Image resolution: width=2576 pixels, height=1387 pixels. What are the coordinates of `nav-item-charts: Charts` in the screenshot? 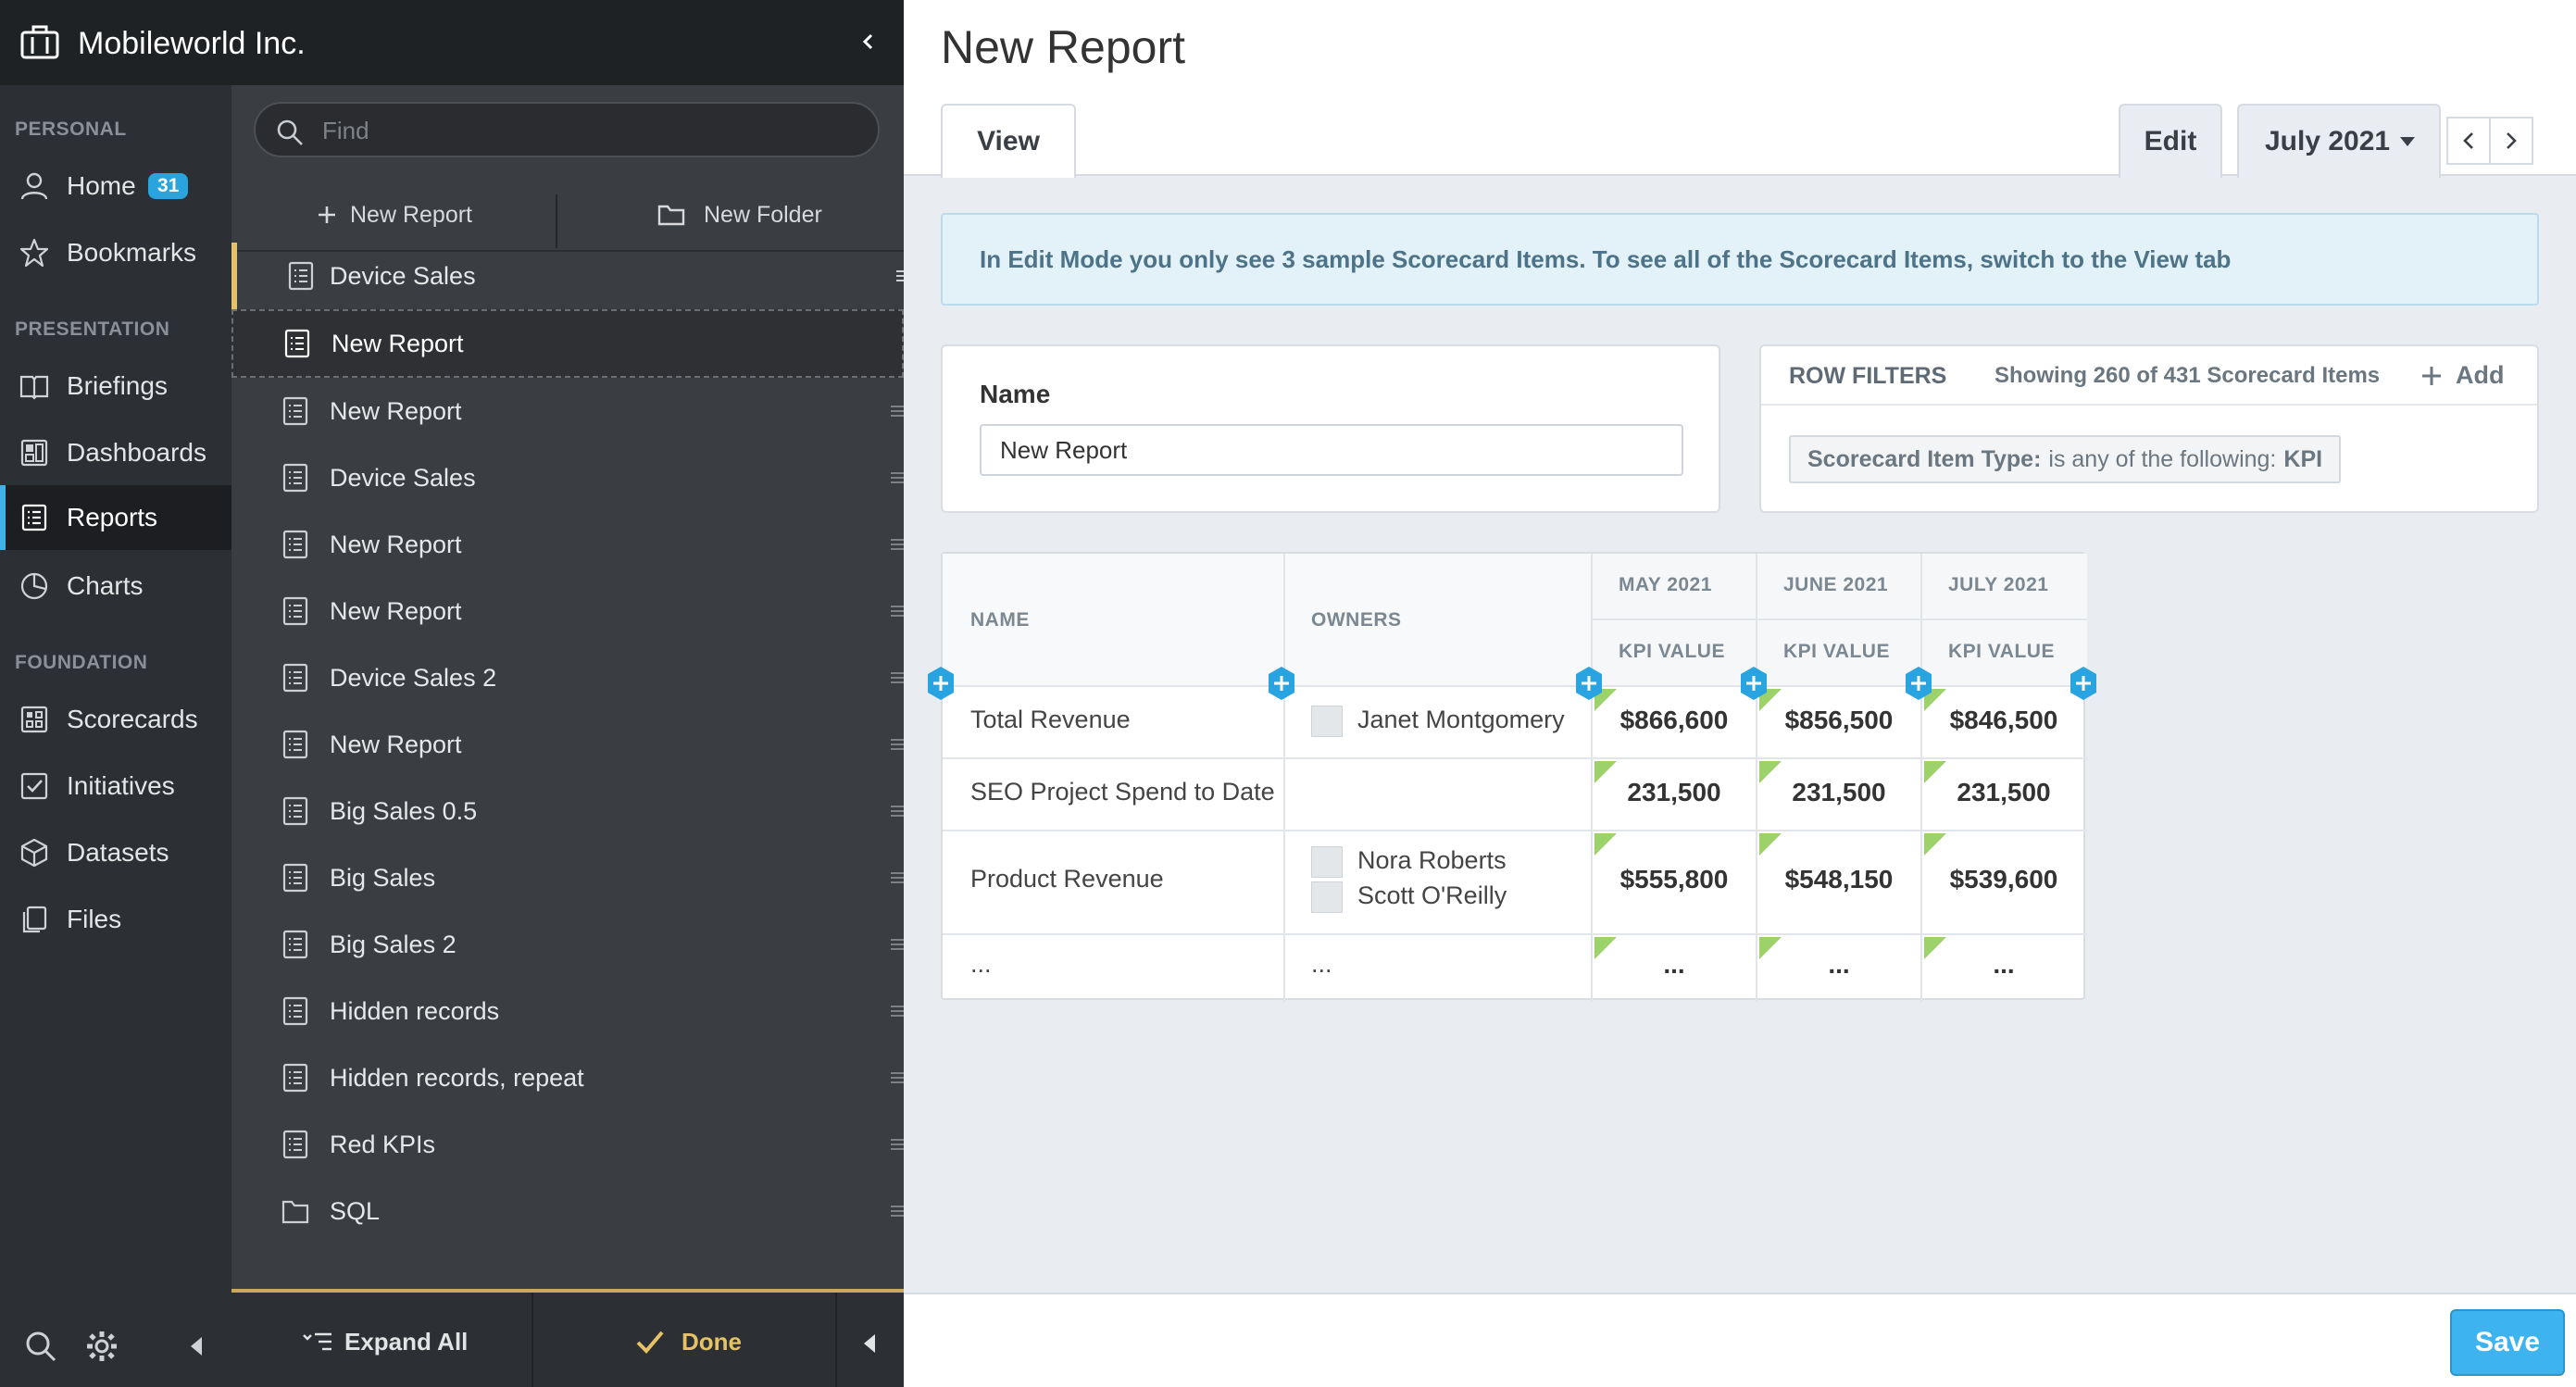 It's located at (115, 586).